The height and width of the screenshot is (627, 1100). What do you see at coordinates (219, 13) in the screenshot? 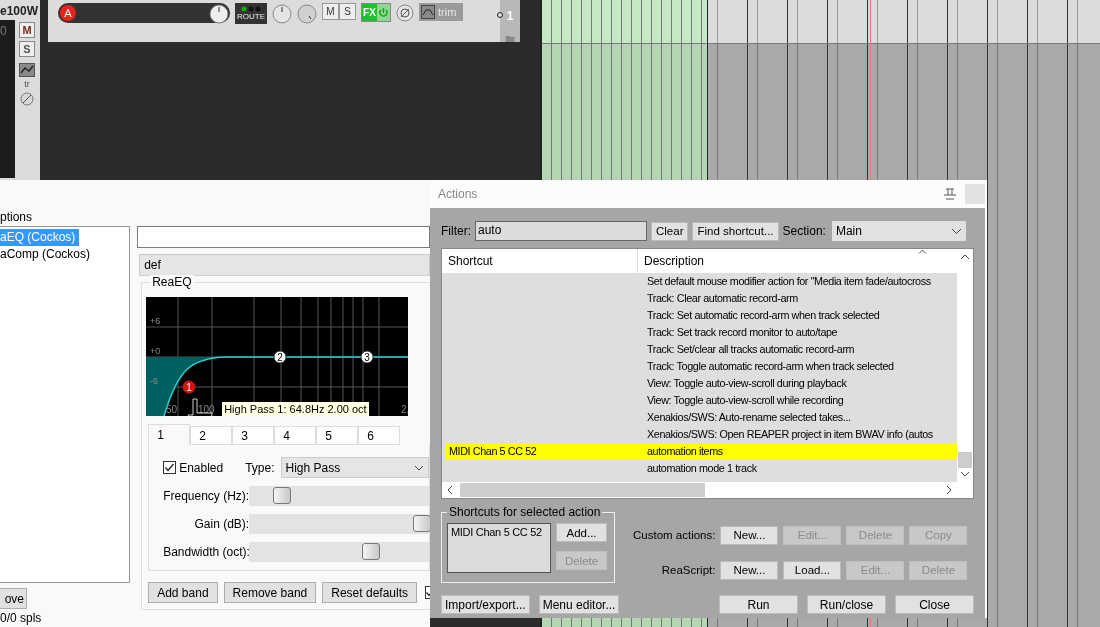
I see `volume-knob` at bounding box center [219, 13].